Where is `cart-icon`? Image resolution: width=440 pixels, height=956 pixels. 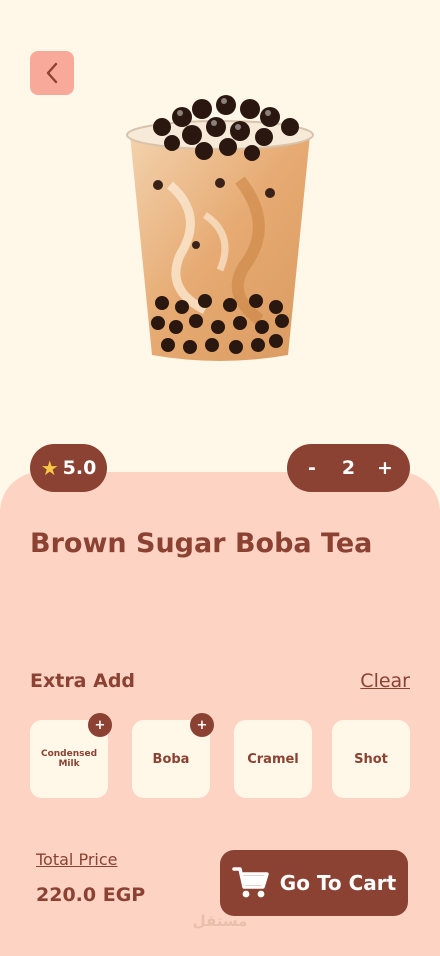
cart-icon is located at coordinates (250, 882).